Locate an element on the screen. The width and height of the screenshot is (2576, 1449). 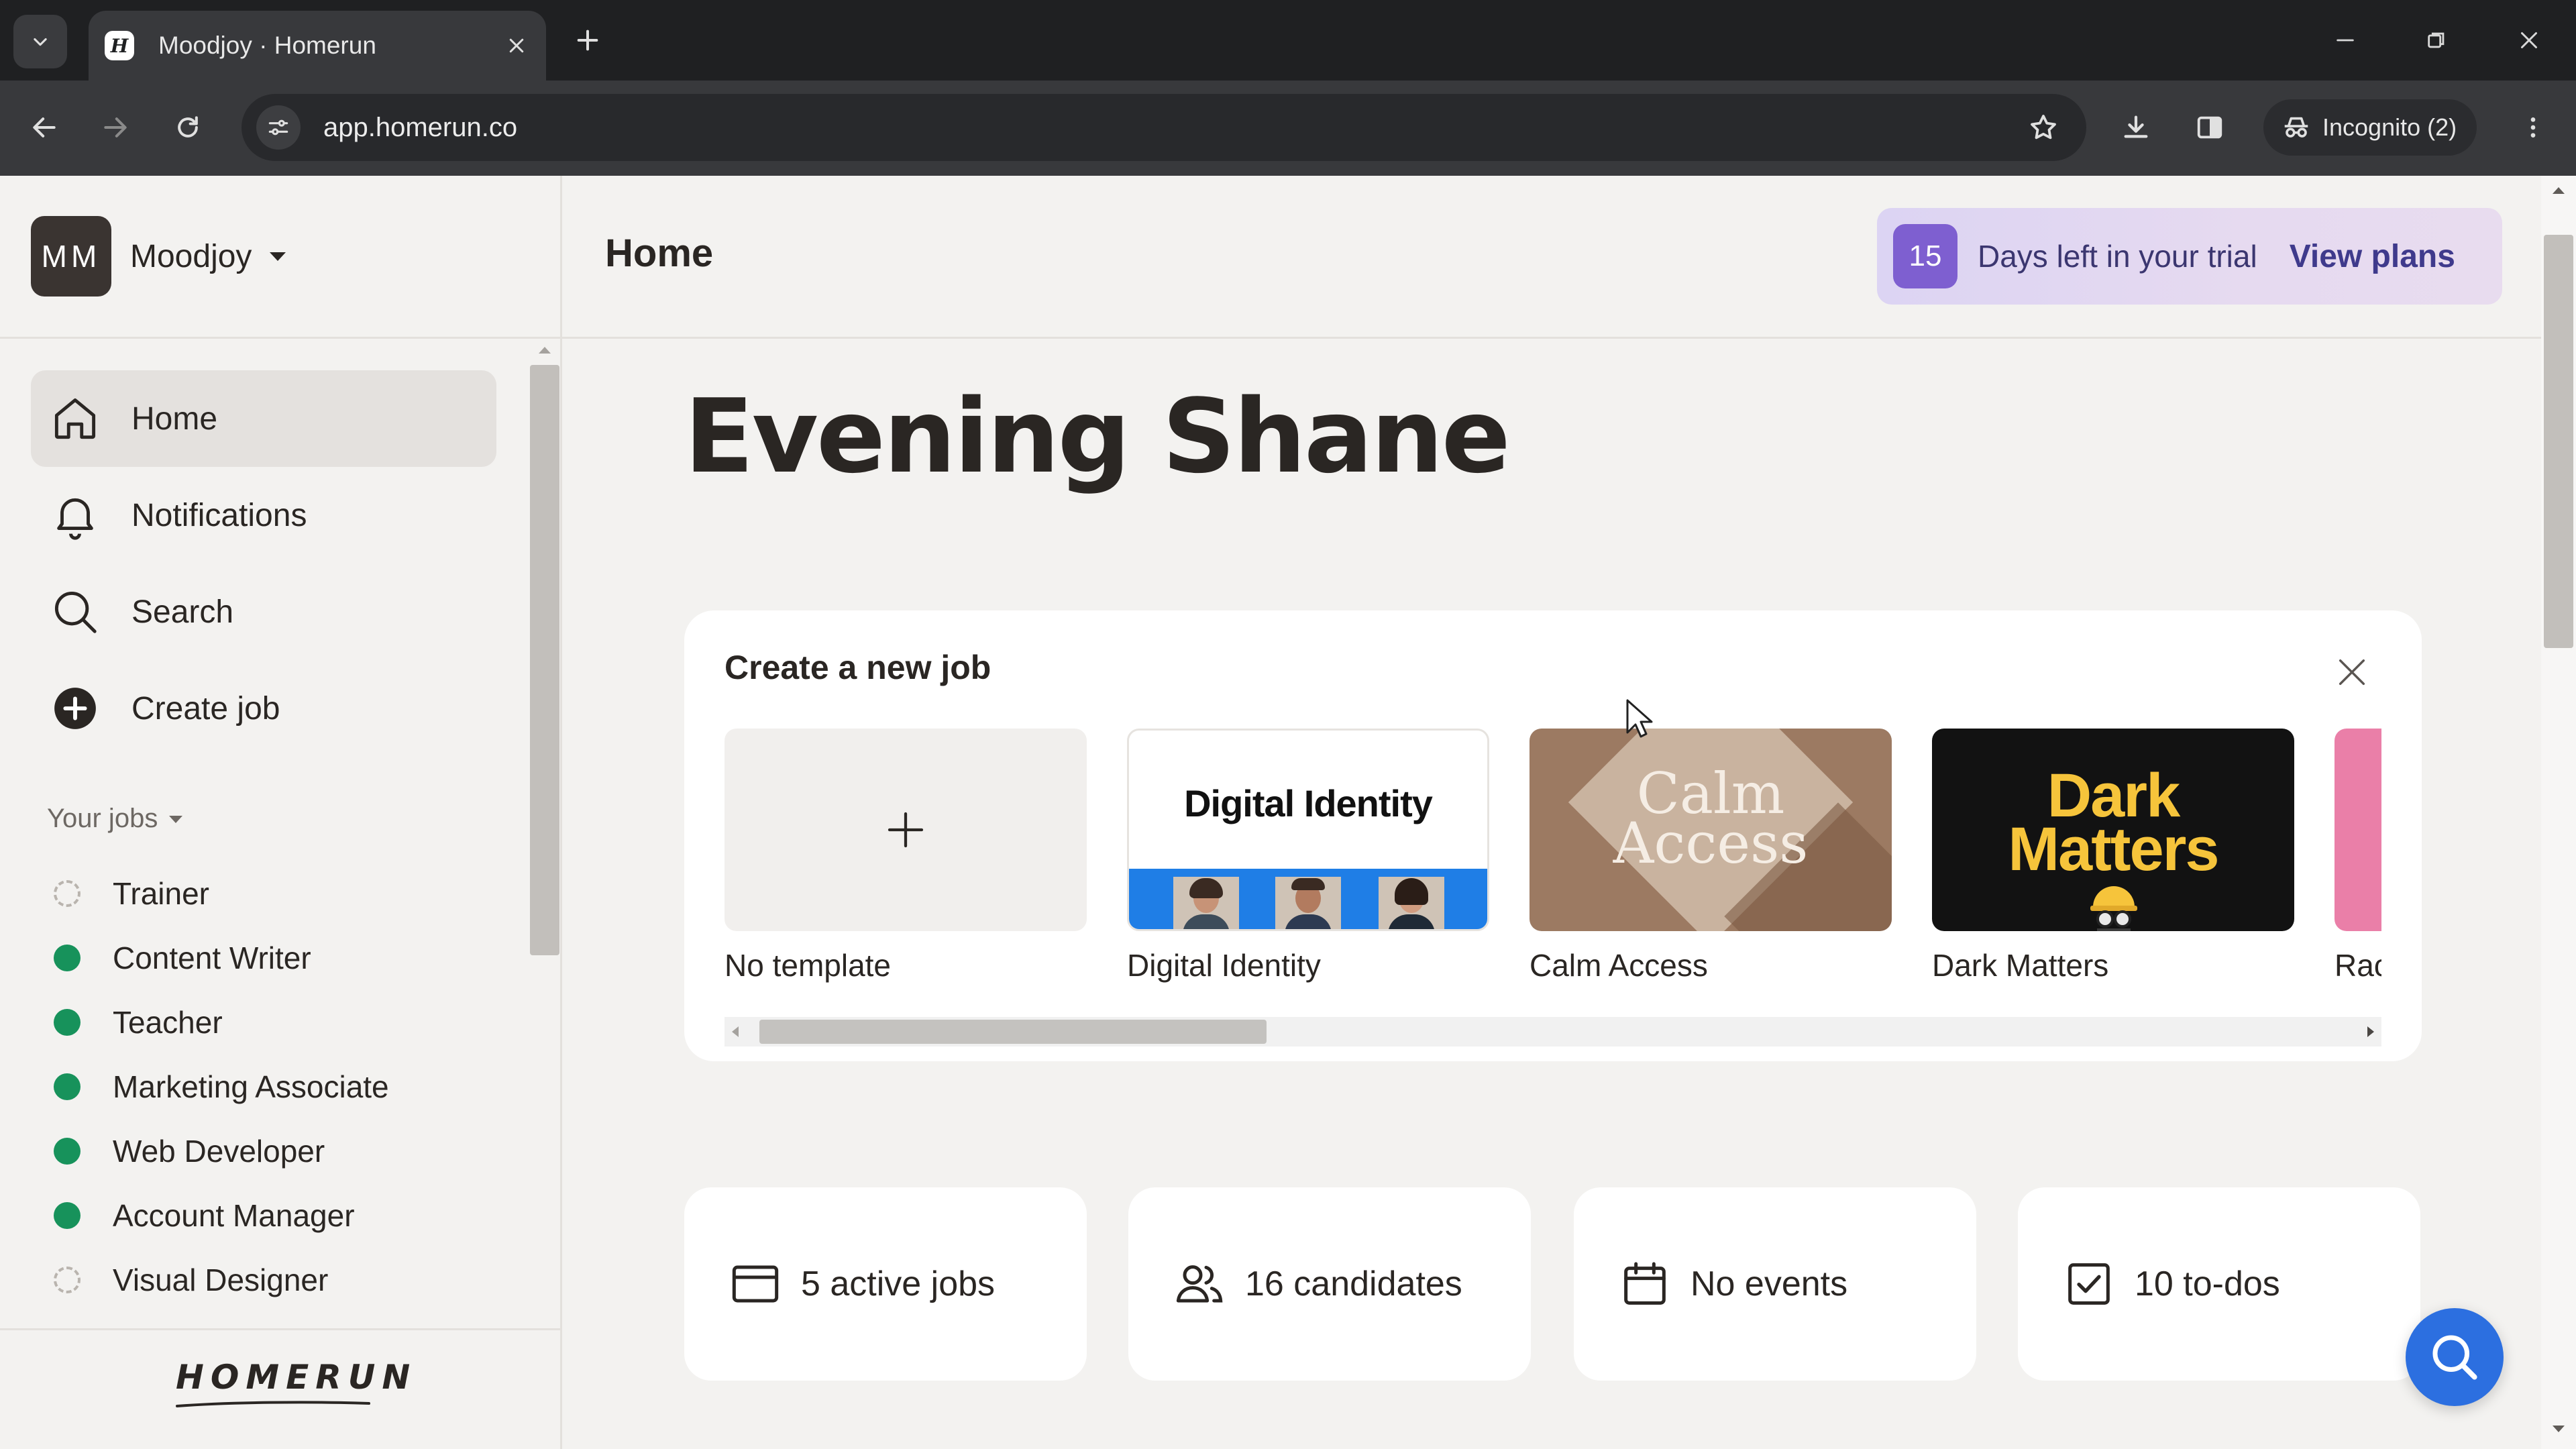
side-panel-button is located at coordinates (2209, 127).